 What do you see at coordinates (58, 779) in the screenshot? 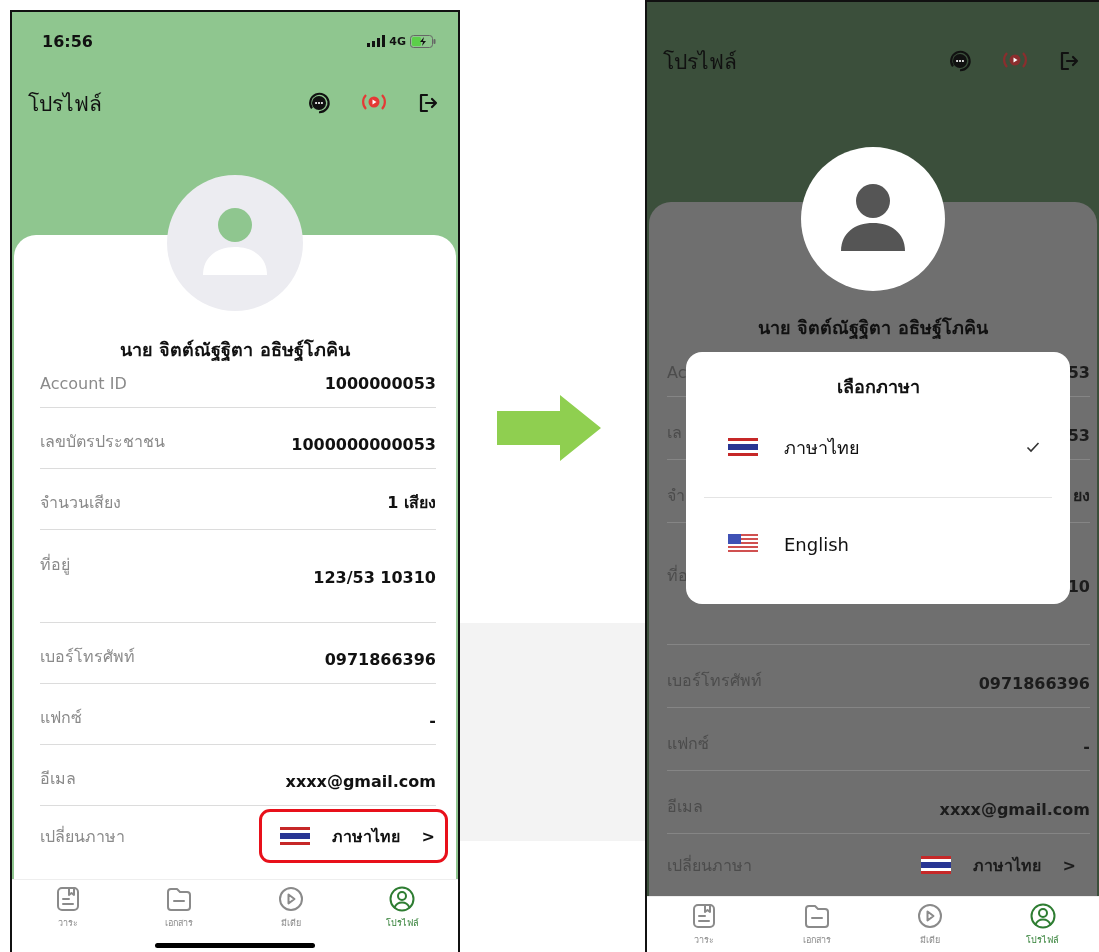
I see `field-label: อีเมล` at bounding box center [58, 779].